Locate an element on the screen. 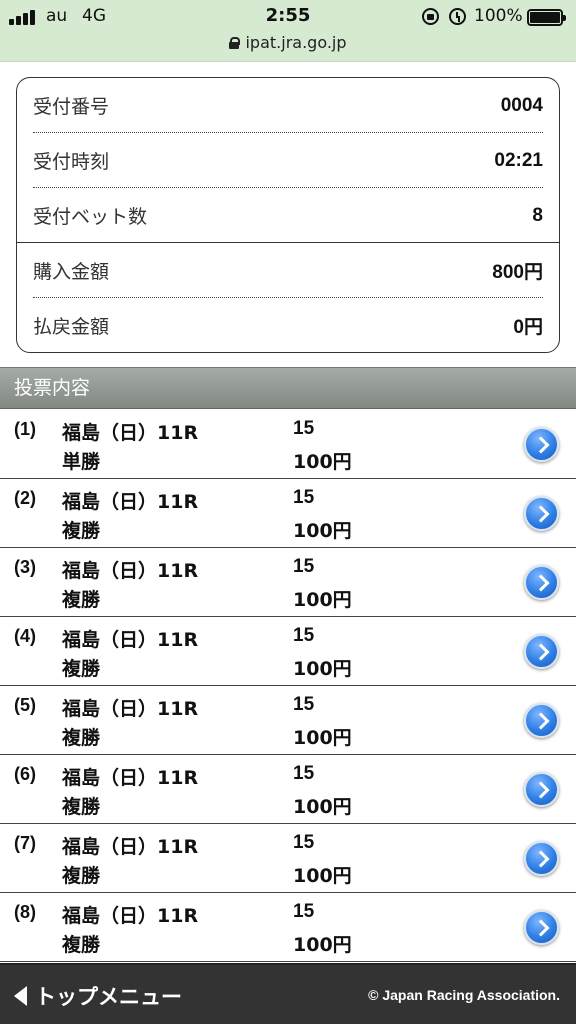 Image resolution: width=576 pixels, height=1024 pixels. receipt-time-value: 02:21 is located at coordinates (518, 160).